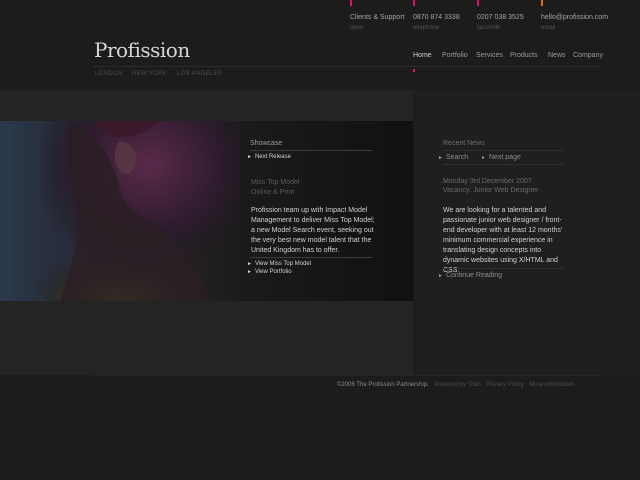  What do you see at coordinates (273, 272) in the screenshot?
I see `link-label: View Portfolio` at bounding box center [273, 272].